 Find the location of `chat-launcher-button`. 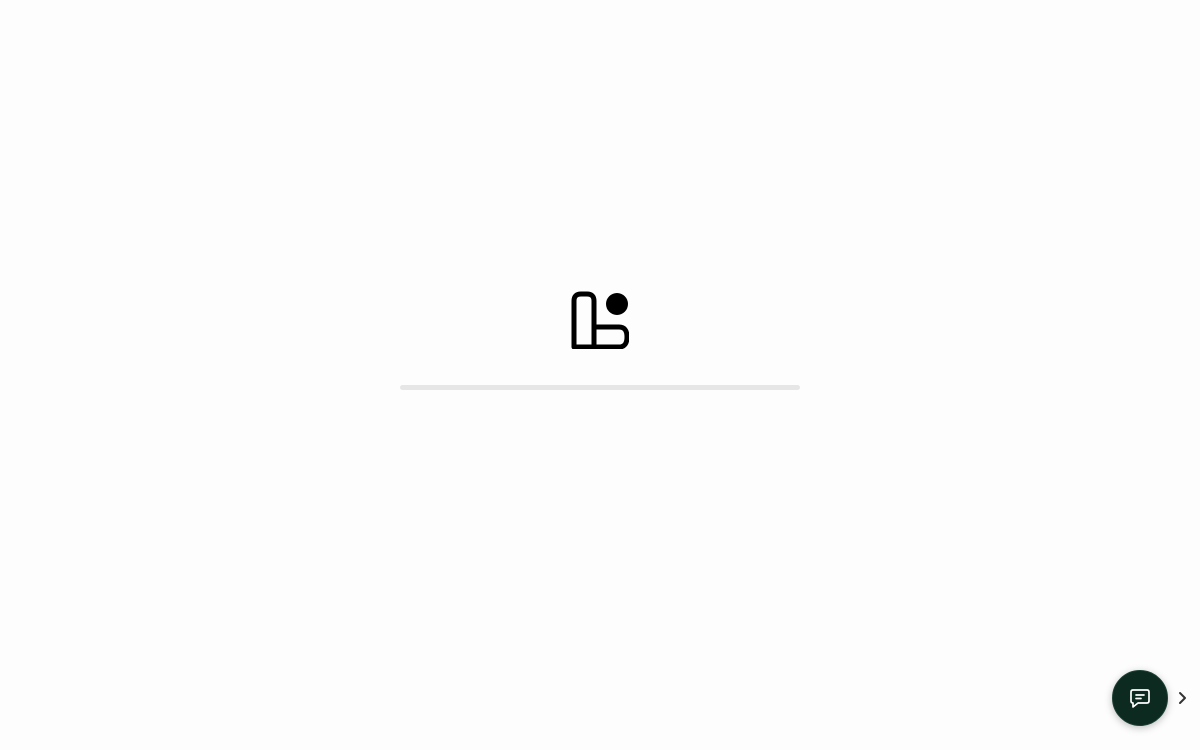

chat-launcher-button is located at coordinates (1140, 698).